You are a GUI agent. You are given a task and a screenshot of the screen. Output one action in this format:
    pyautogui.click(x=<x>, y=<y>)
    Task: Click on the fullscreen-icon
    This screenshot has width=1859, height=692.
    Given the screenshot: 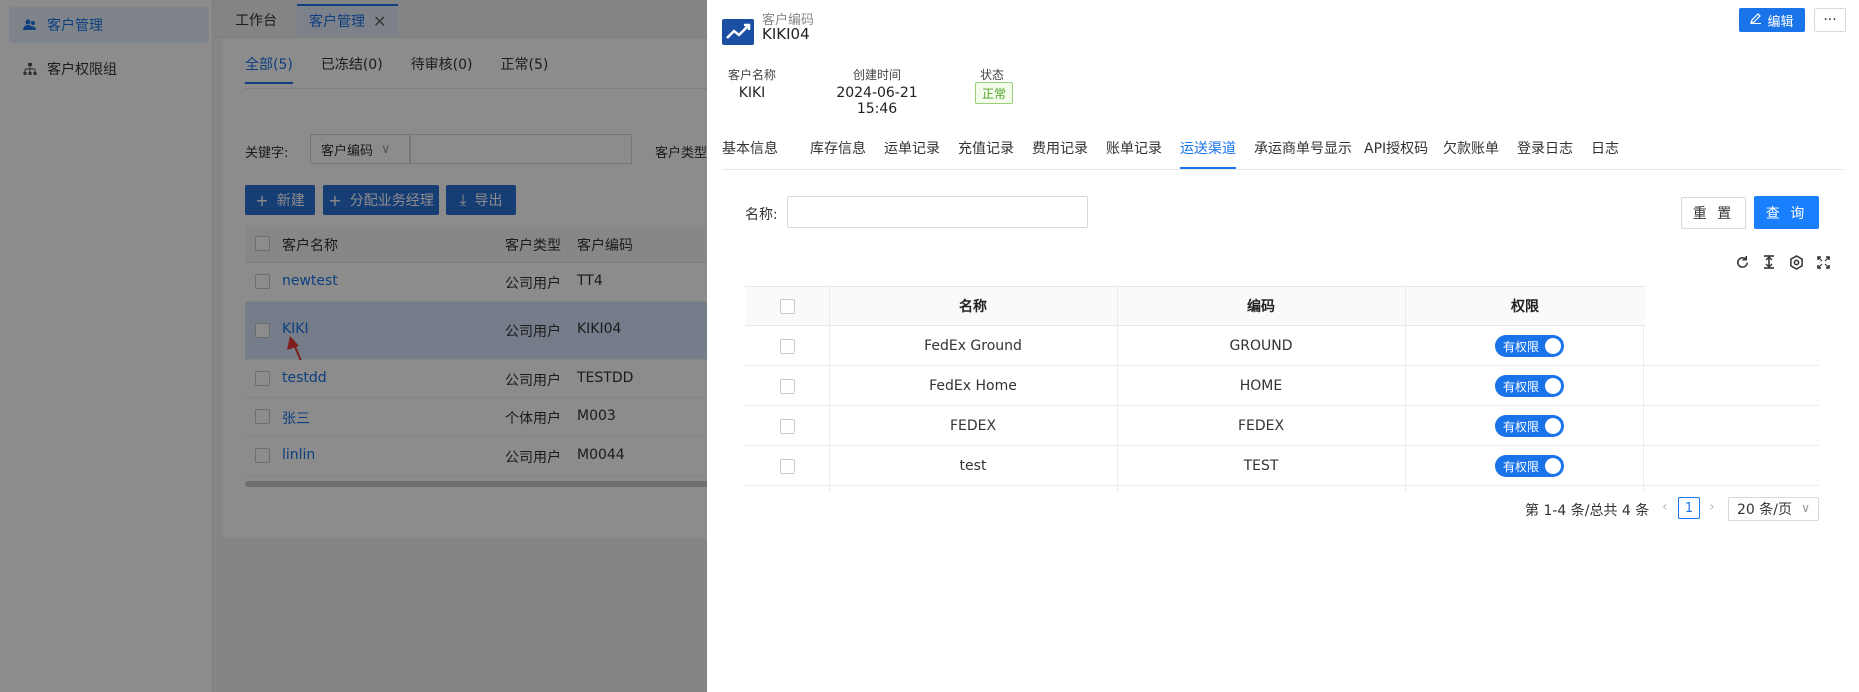 What is the action you would take?
    pyautogui.click(x=1823, y=262)
    